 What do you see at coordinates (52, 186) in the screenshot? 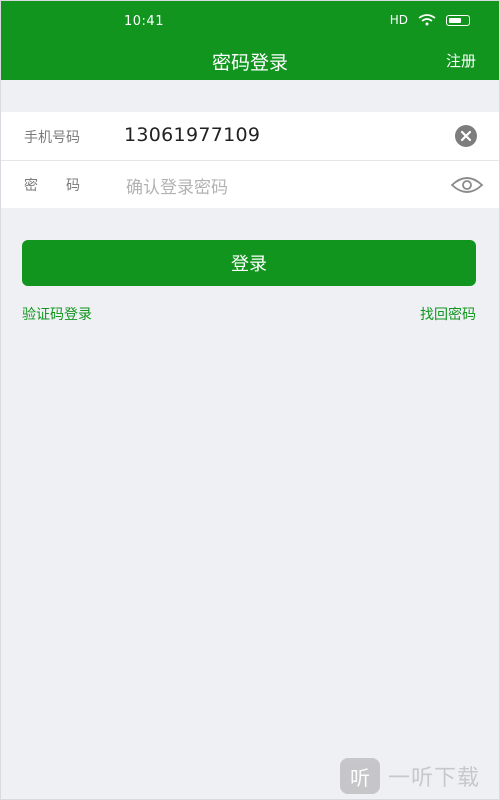
I see `password-label: 密 码` at bounding box center [52, 186].